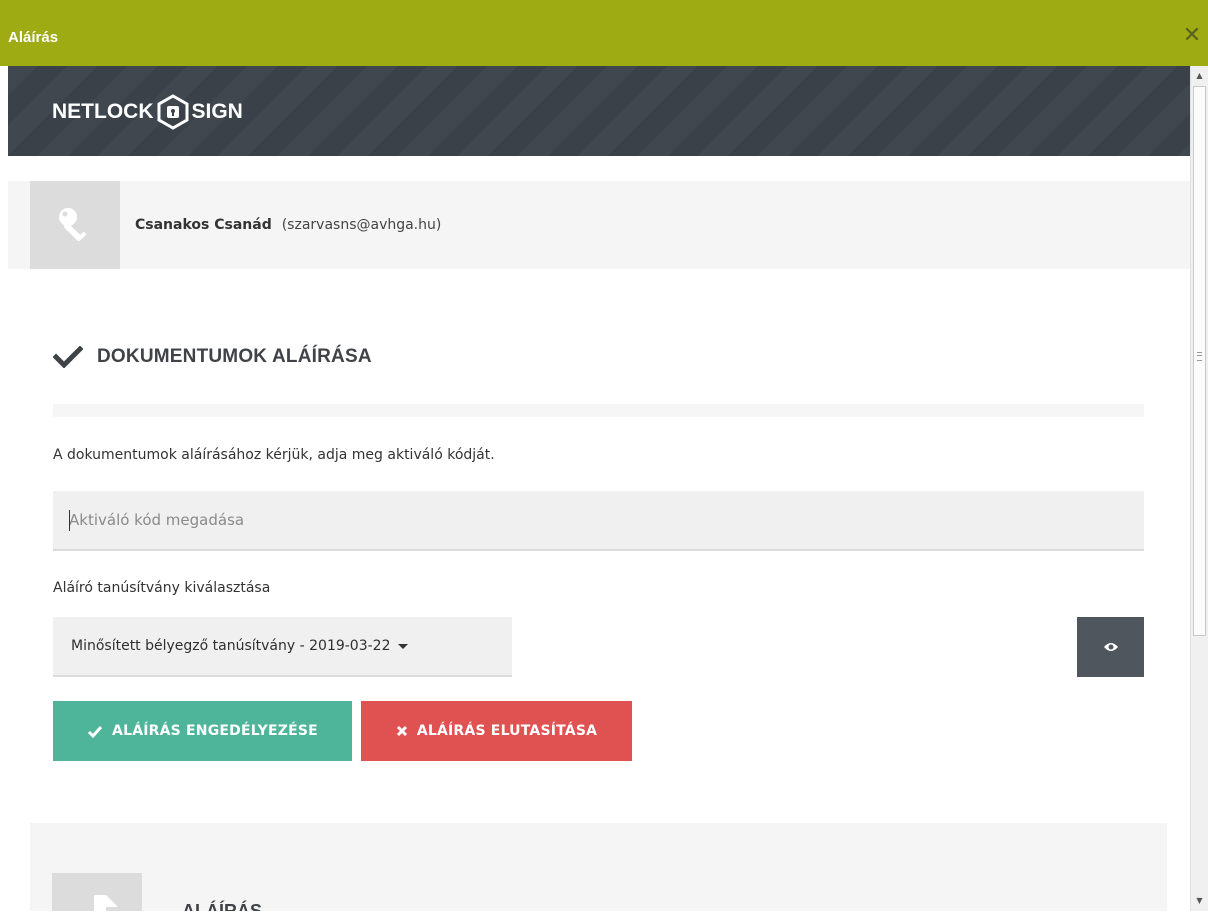  I want to click on signer-info-bar: Csanakos Csanád (szarvasns@avhga.hu), so click(599, 225).